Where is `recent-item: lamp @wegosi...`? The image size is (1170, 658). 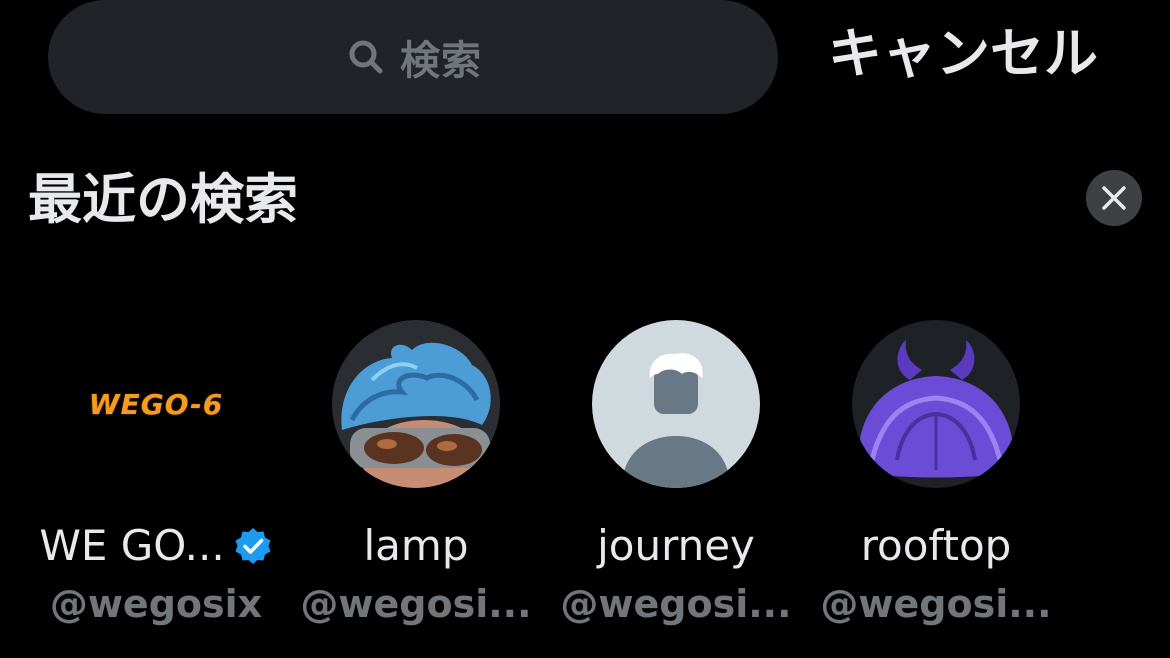
recent-item: lamp @wegosi... is located at coordinates (416, 480).